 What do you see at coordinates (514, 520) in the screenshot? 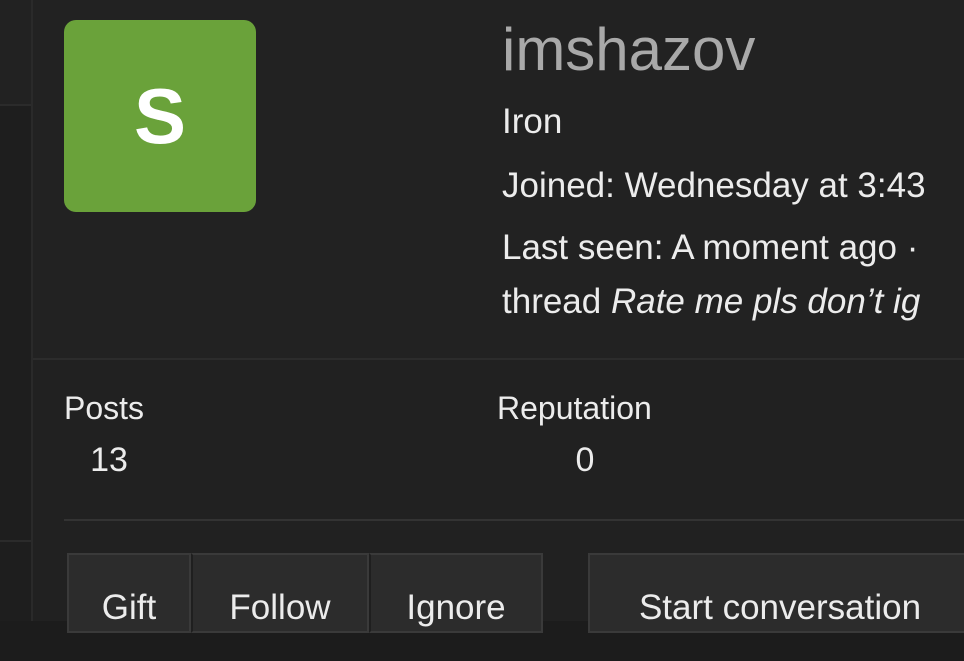
I see `stats-divider` at bounding box center [514, 520].